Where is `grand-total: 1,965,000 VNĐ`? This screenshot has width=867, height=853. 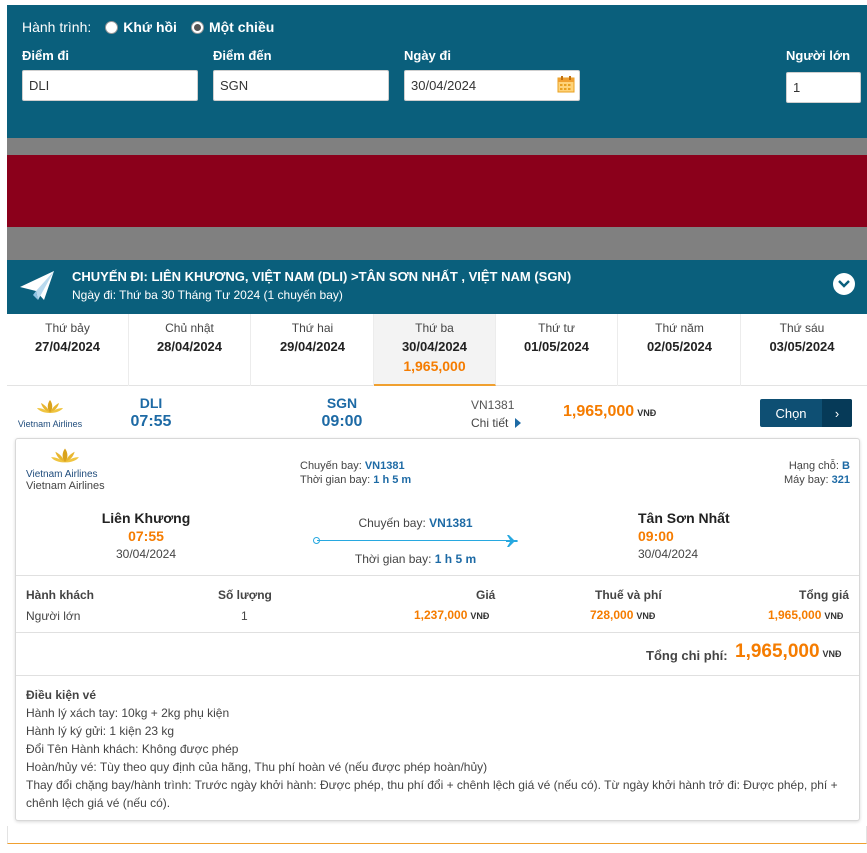 grand-total: 1,965,000 VNĐ is located at coordinates (788, 652).